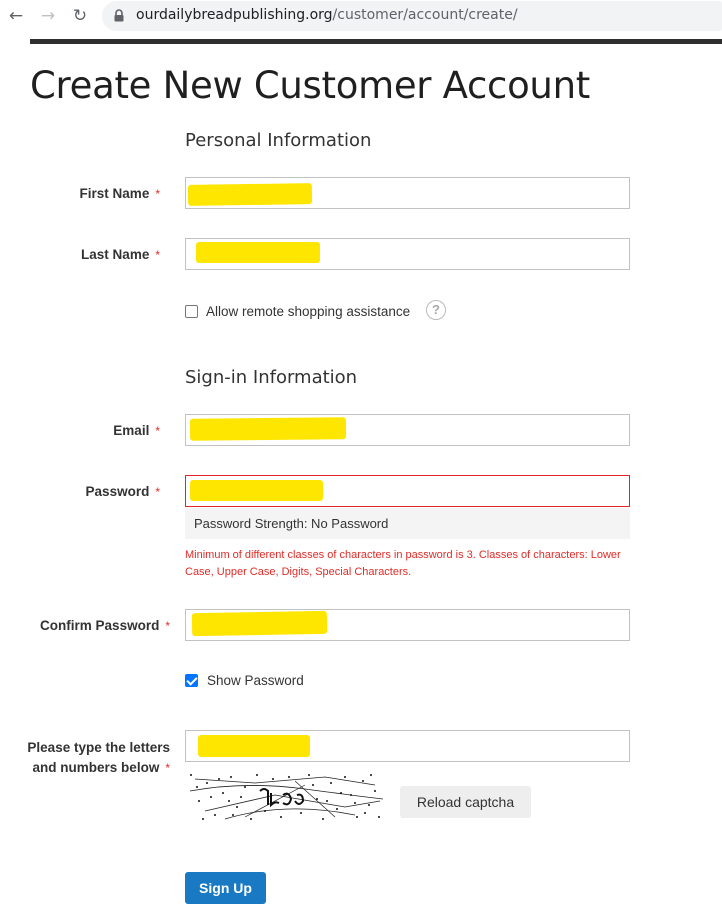 This screenshot has width=722, height=922. What do you see at coordinates (436, 310) in the screenshot?
I see `question-circle-icon: ?` at bounding box center [436, 310].